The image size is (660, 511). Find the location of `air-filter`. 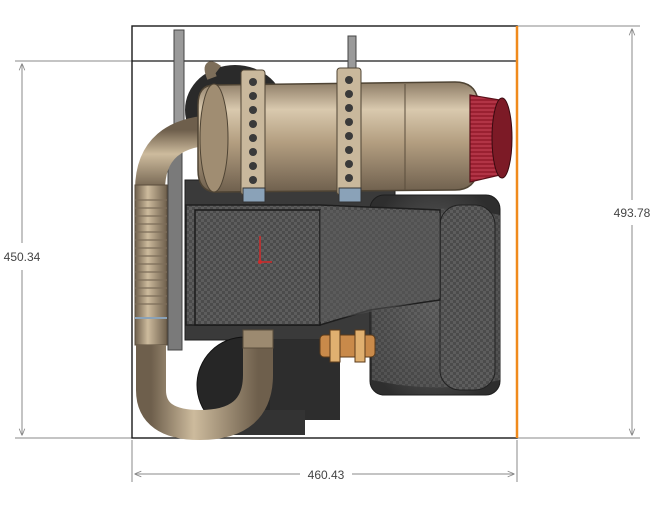

air-filter is located at coordinates (491, 138).